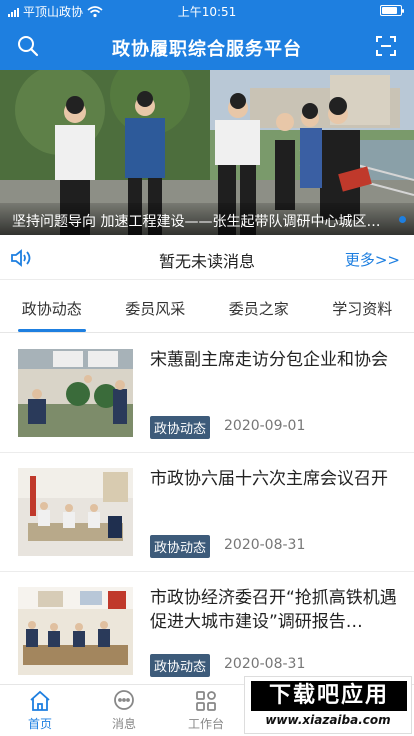 The height and width of the screenshot is (736, 414). I want to click on tab-xuexi-ziliao: 学习资料, so click(362, 307).